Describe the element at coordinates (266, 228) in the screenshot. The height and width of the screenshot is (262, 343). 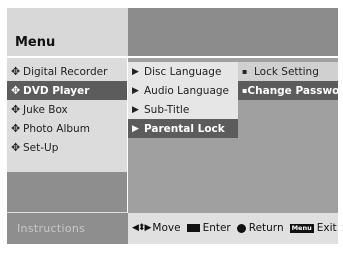
I see `return-hint-label: Return` at that location.